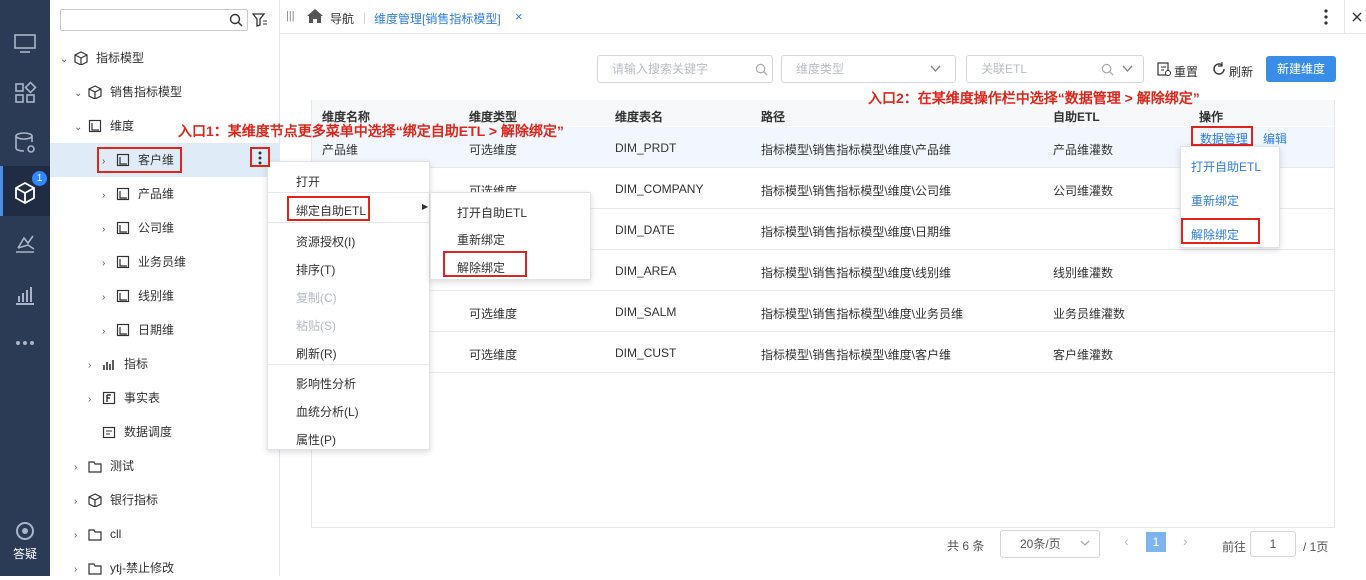  Describe the element at coordinates (1055, 69) in the screenshot. I see `related-etl-select: 关联ETL` at that location.